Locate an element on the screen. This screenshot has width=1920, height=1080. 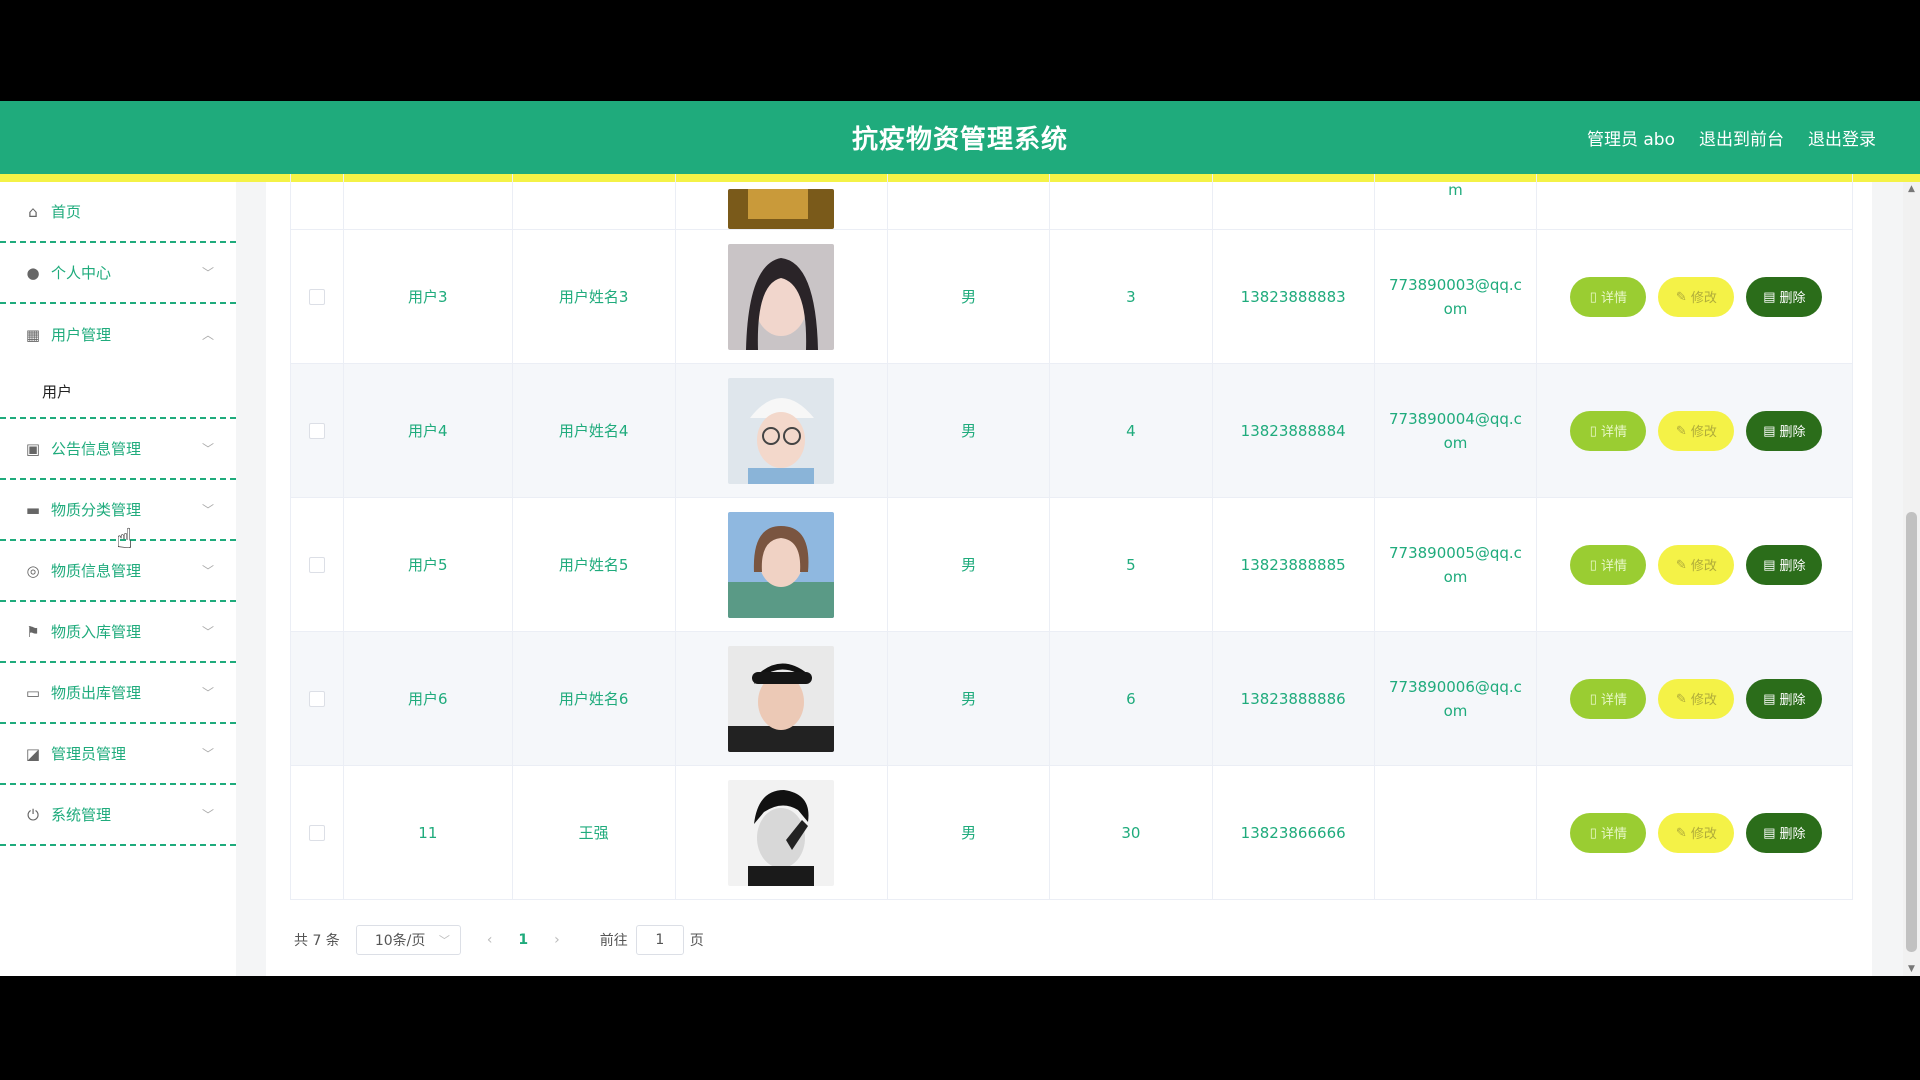
name-cell: 用户姓名4 is located at coordinates (594, 430).